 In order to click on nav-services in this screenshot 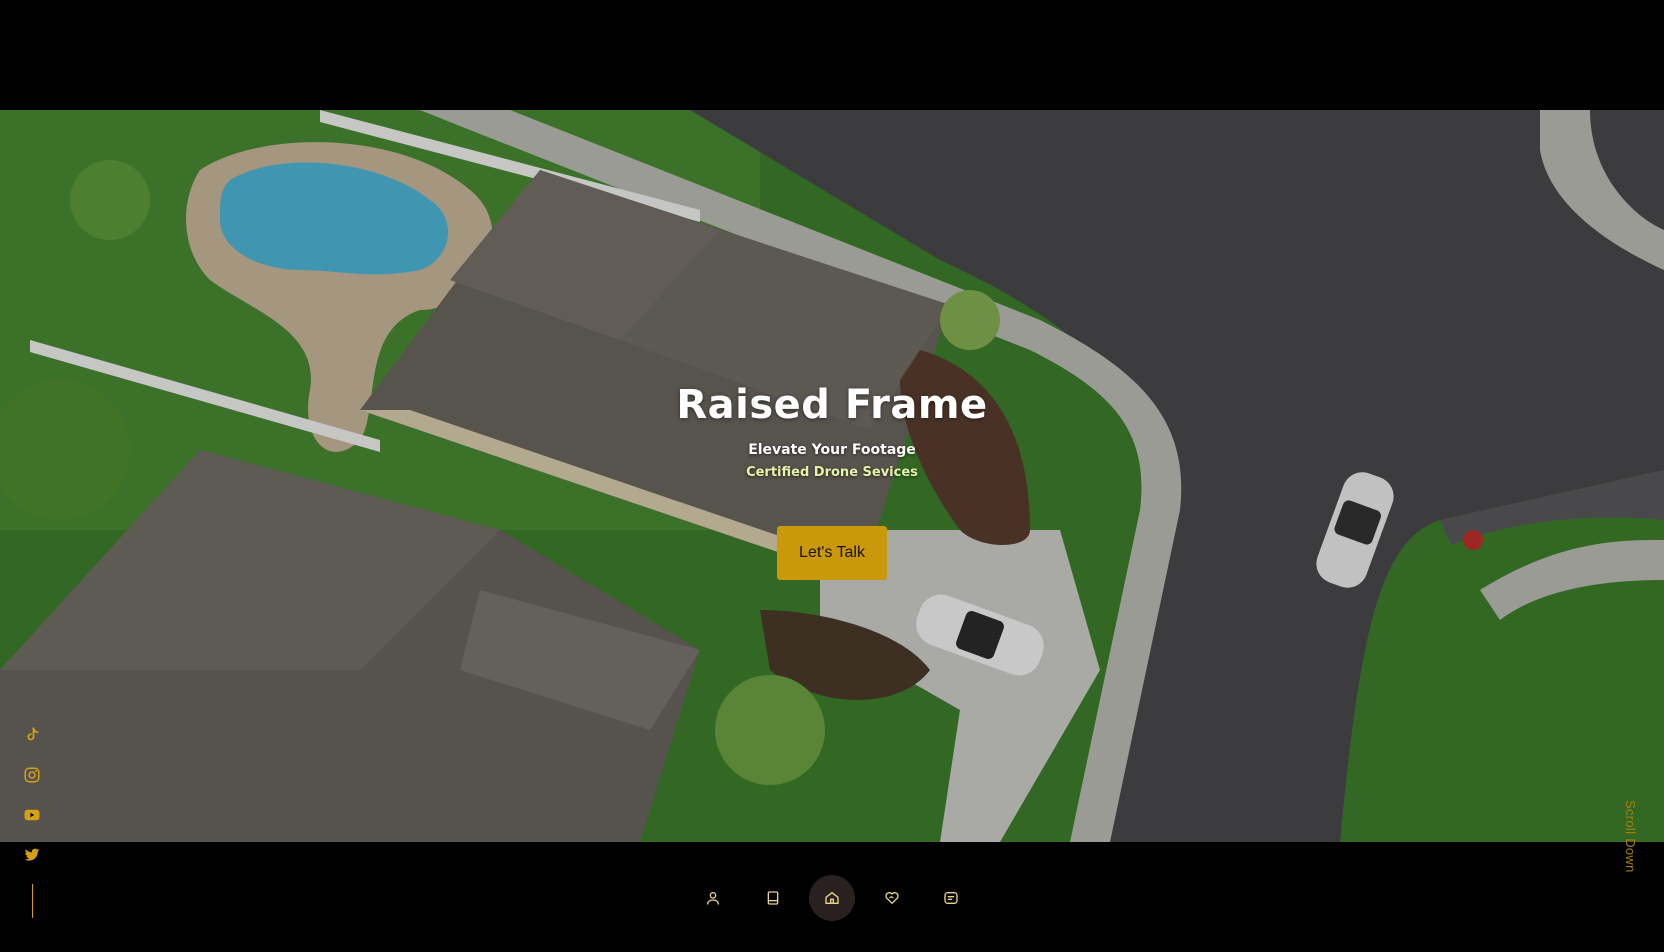, I will do `click(892, 898)`.